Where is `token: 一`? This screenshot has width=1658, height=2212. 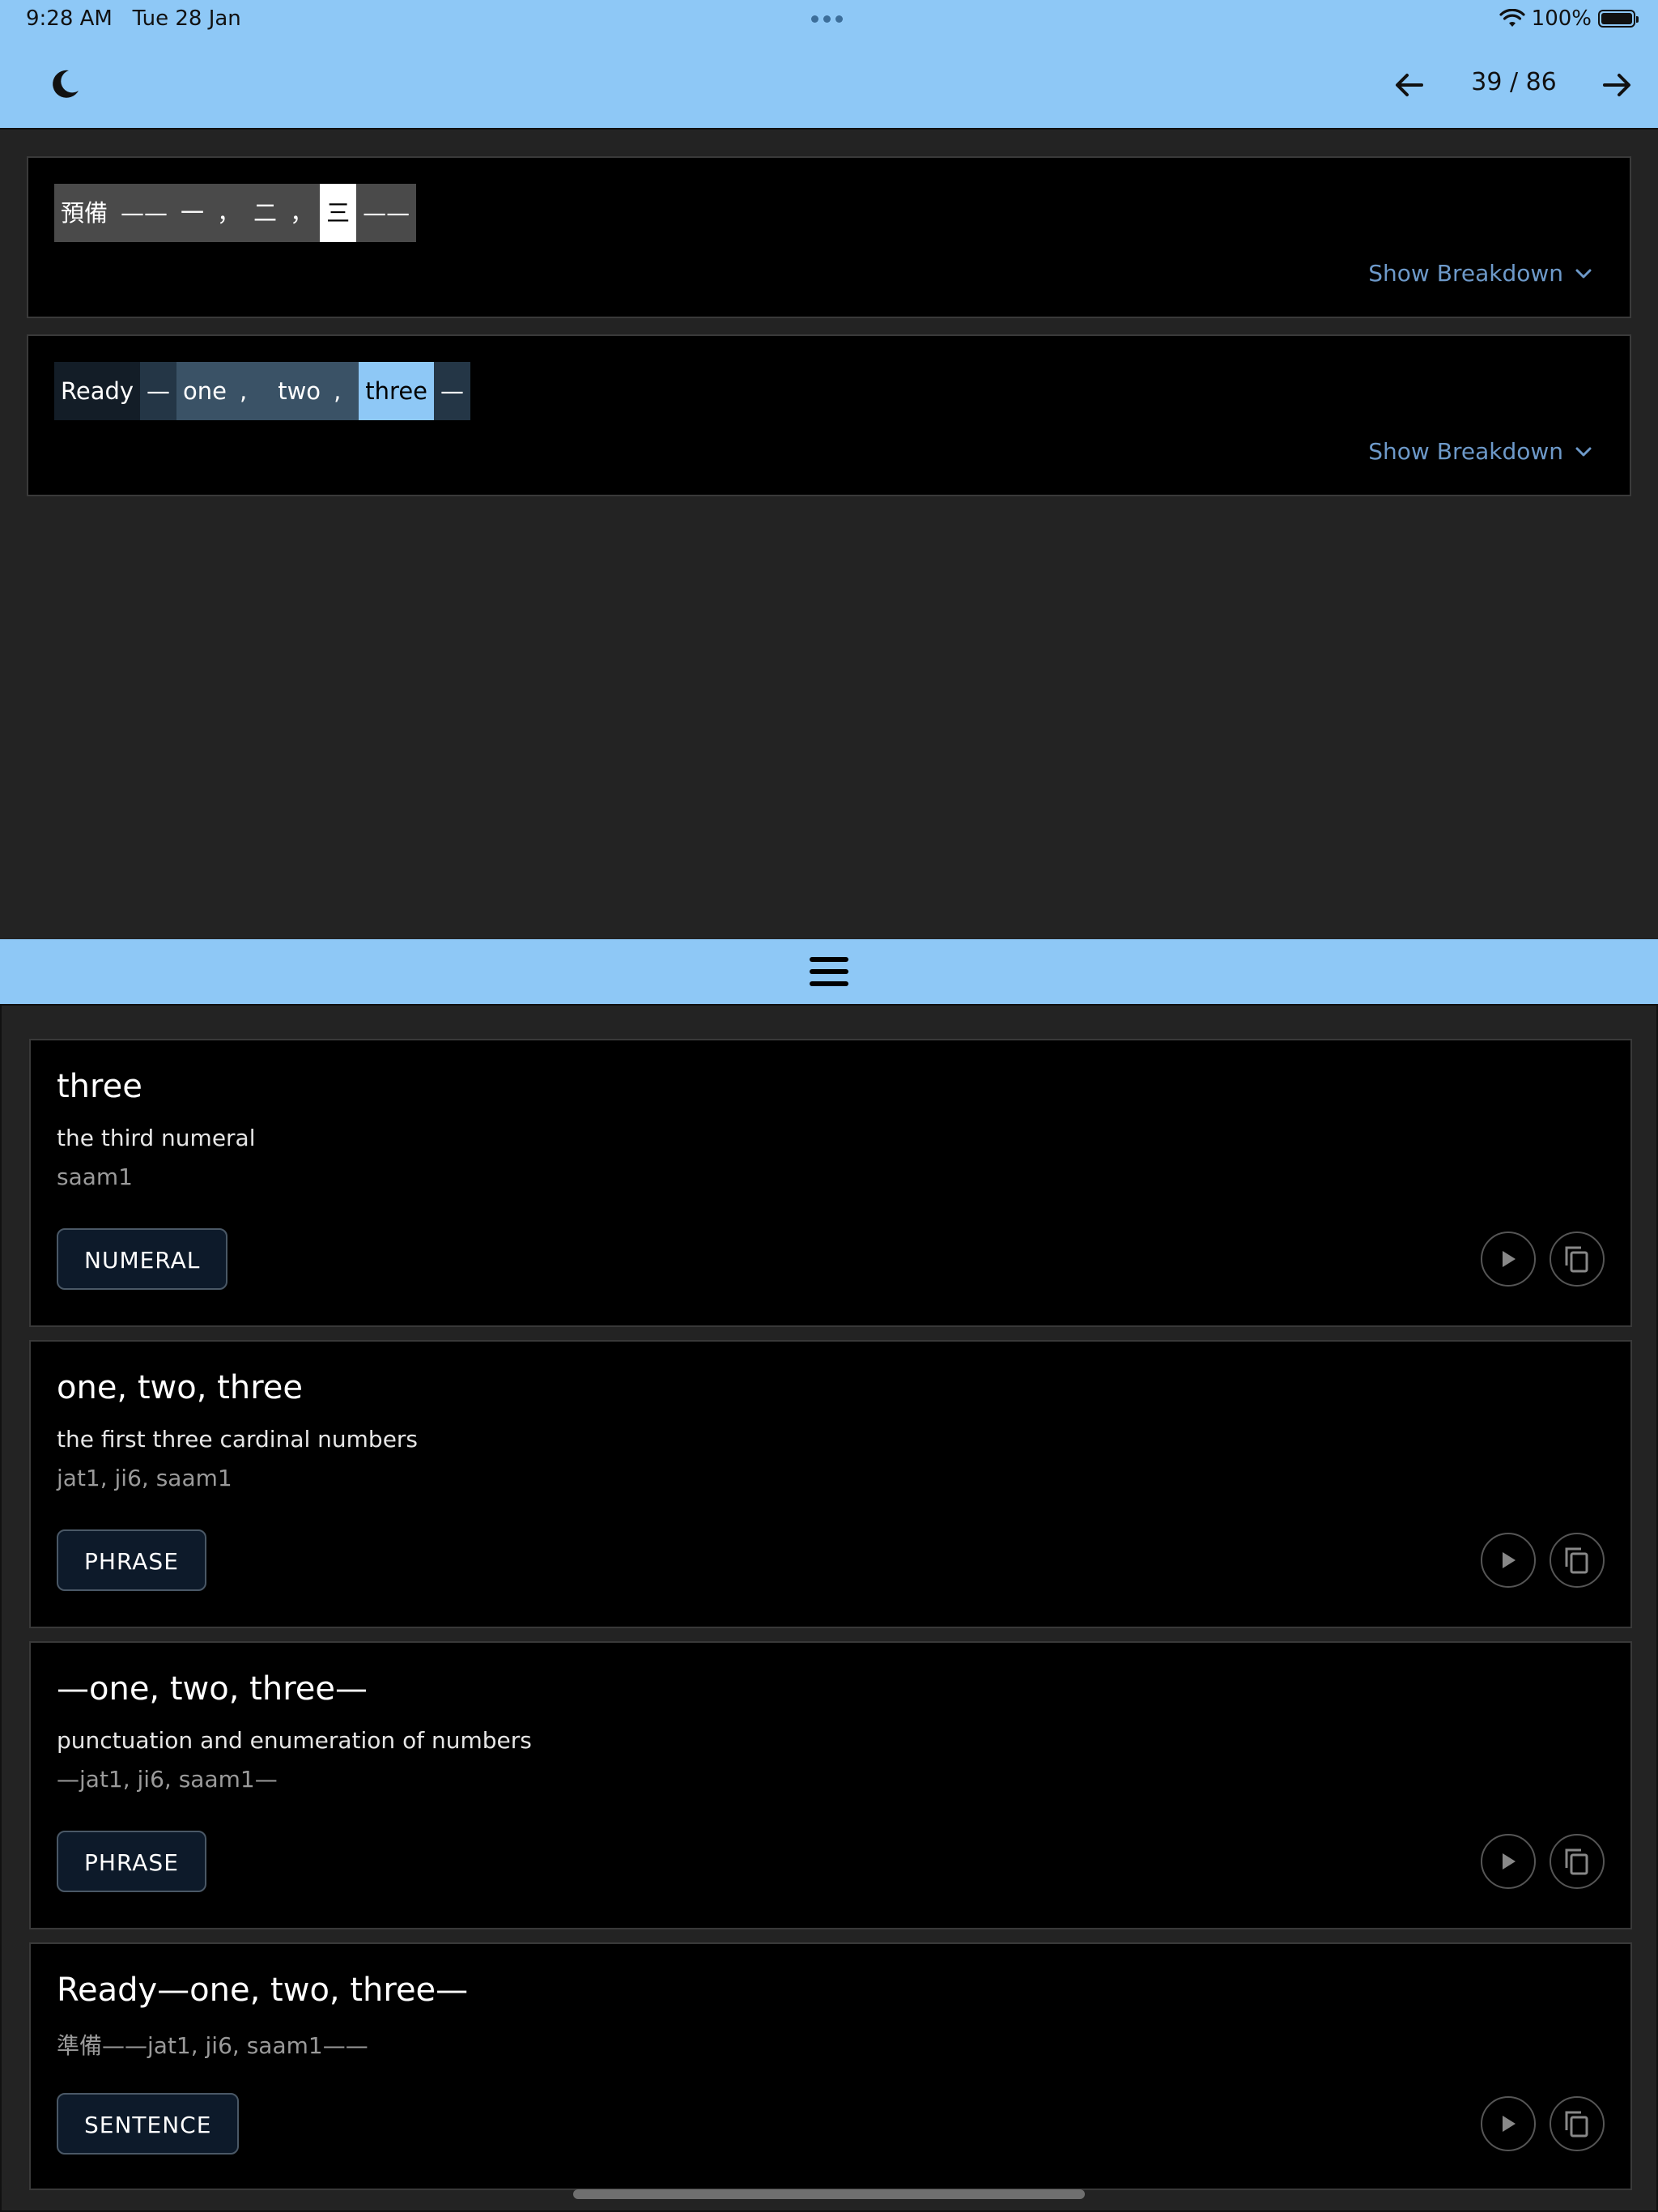 token: 一 is located at coordinates (192, 213).